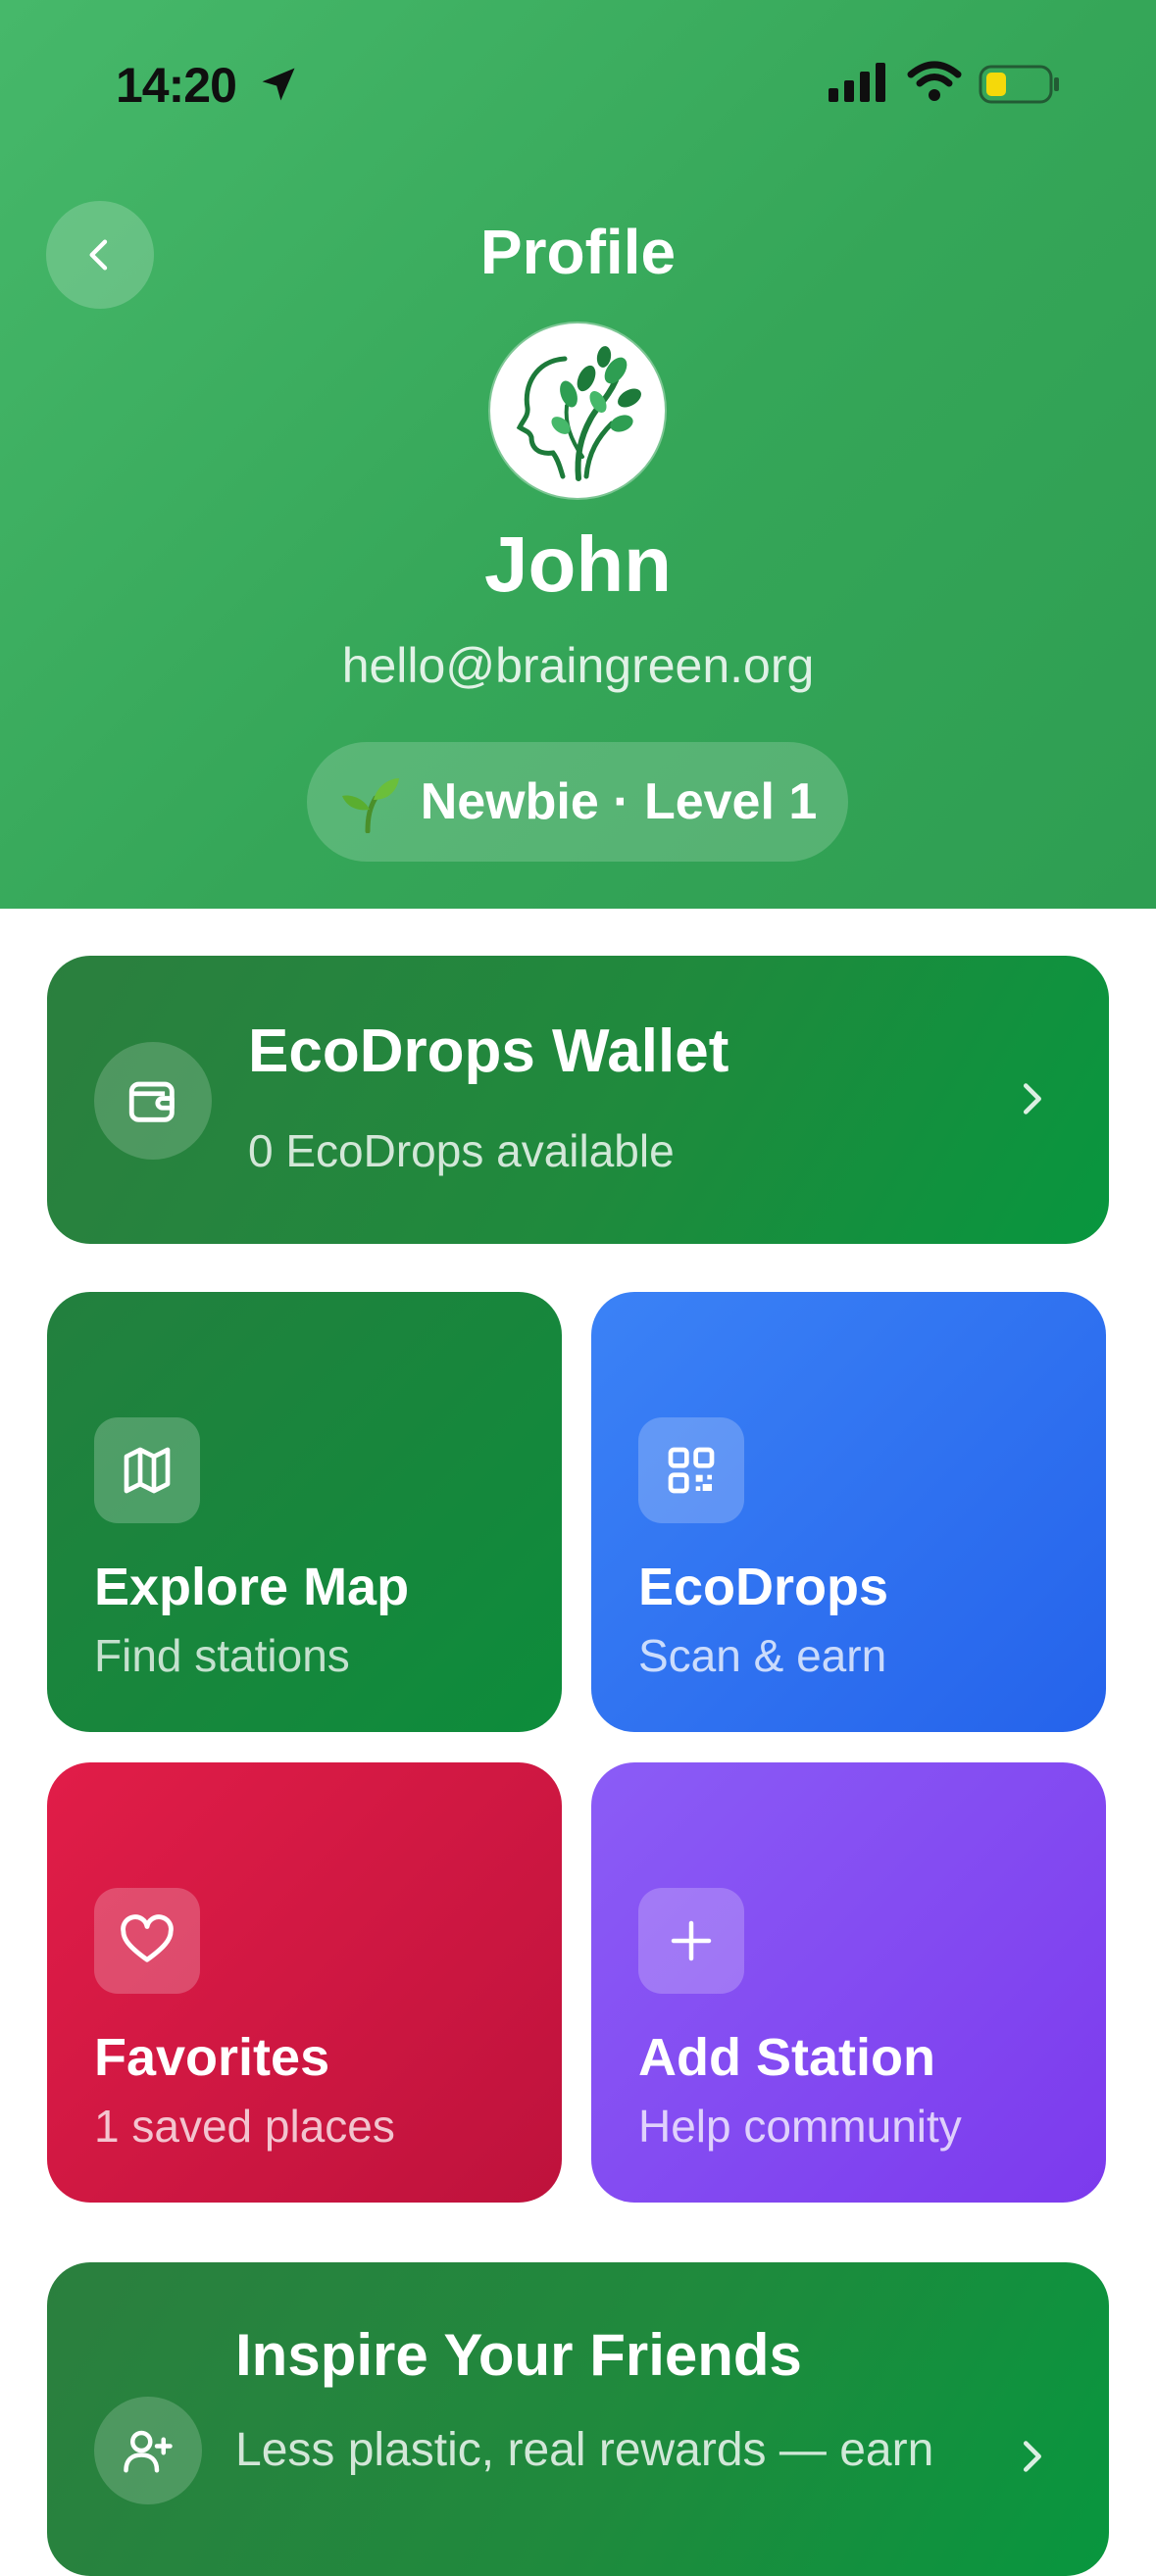  I want to click on ecodrops-wallet-card: EcoDrops Wallet 0 EcoDrops available, so click(578, 1100).